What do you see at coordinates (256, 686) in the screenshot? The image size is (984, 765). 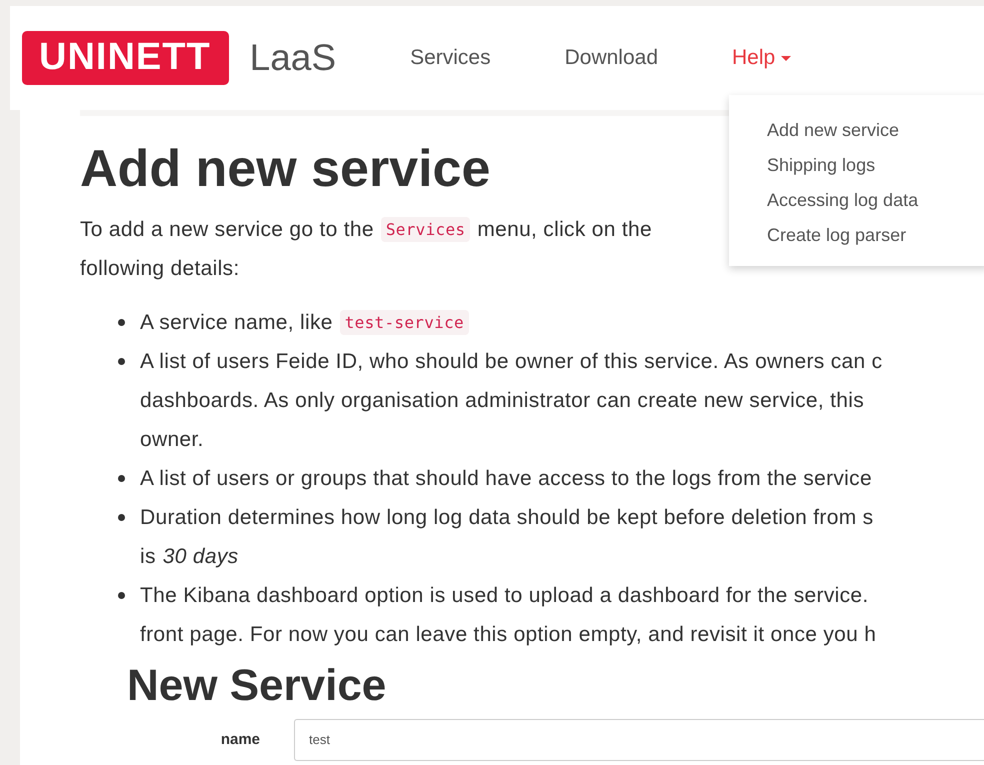 I see `form-title: New Service` at bounding box center [256, 686].